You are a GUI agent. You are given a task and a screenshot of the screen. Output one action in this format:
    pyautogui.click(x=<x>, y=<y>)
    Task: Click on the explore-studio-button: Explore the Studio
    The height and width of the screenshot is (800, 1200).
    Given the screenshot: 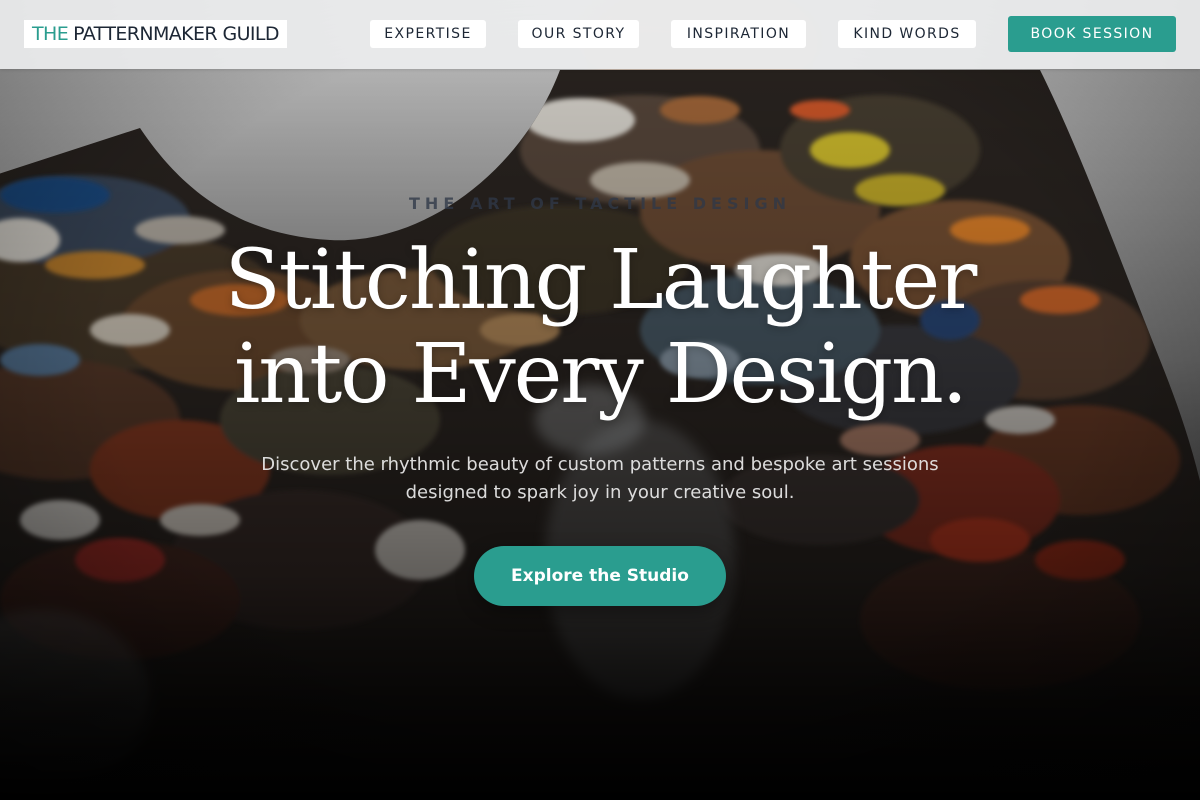 What is the action you would take?
    pyautogui.click(x=600, y=576)
    